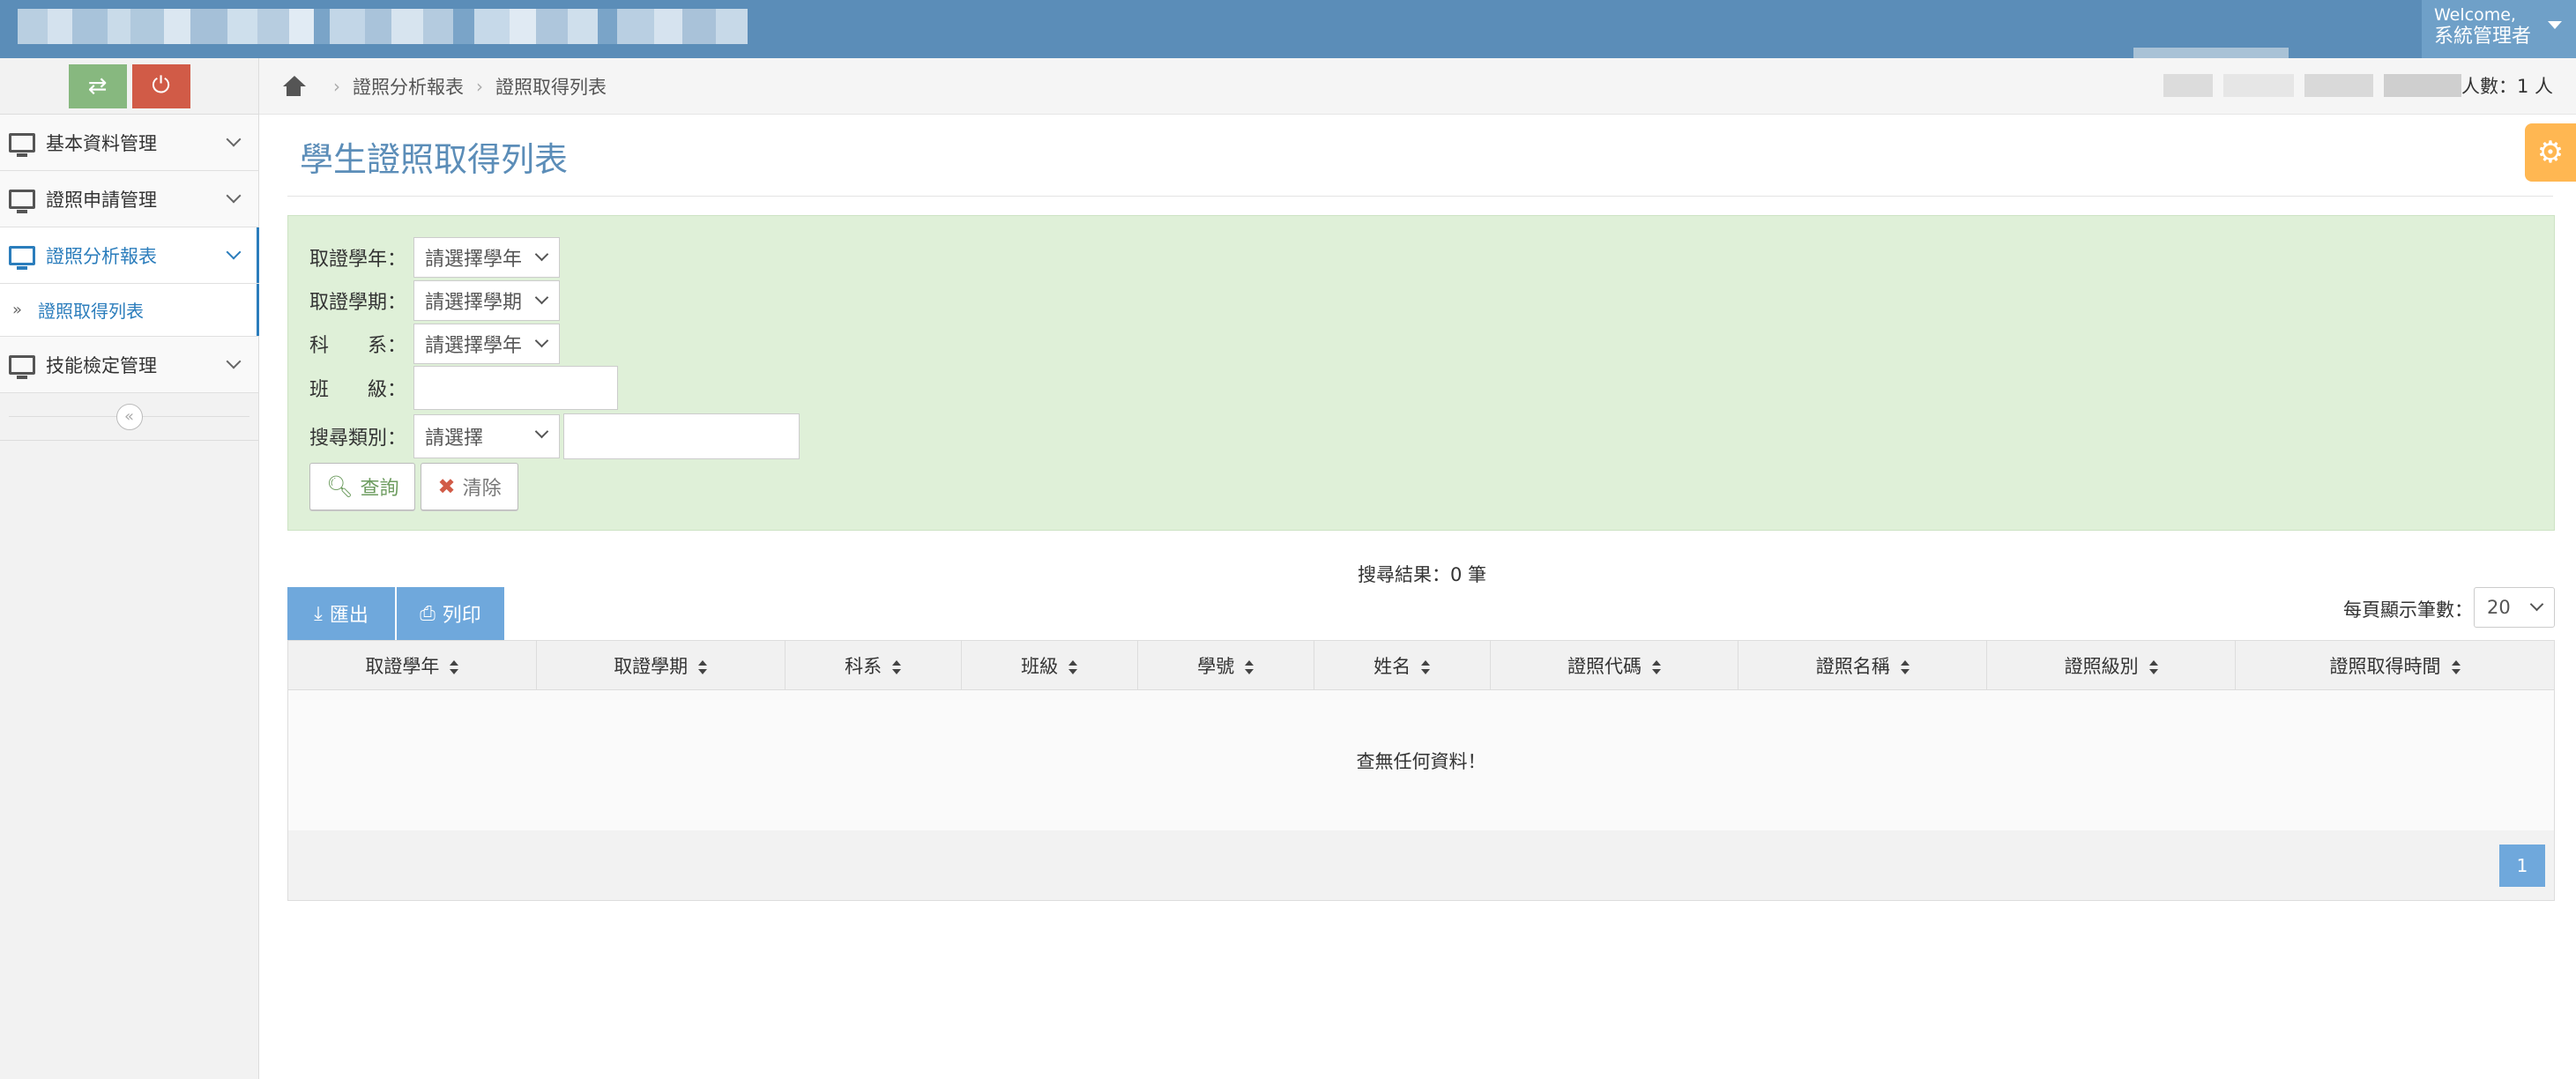  What do you see at coordinates (129, 86) in the screenshot?
I see `sidebar-shortcuts: ⇄ ⏻` at bounding box center [129, 86].